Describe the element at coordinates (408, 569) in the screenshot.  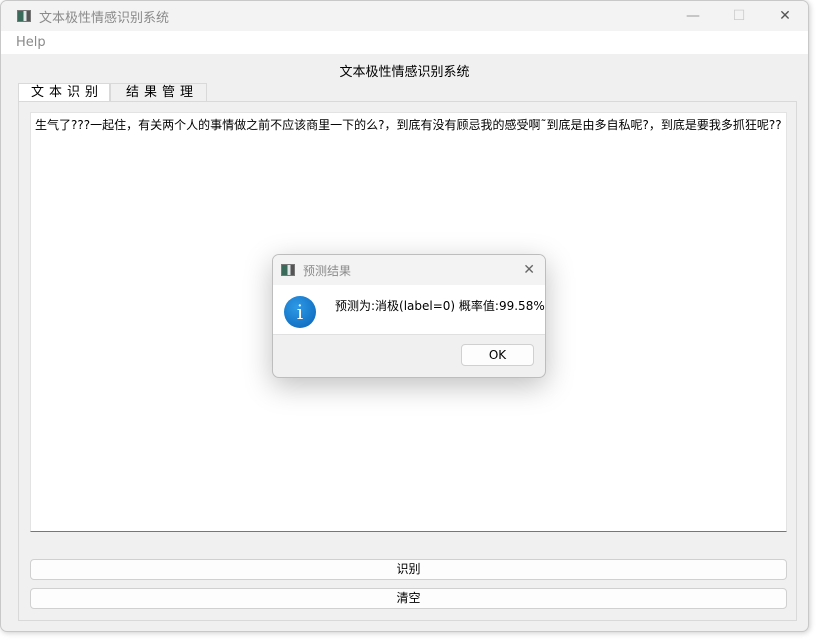
I see `recognize-button: 识别` at that location.